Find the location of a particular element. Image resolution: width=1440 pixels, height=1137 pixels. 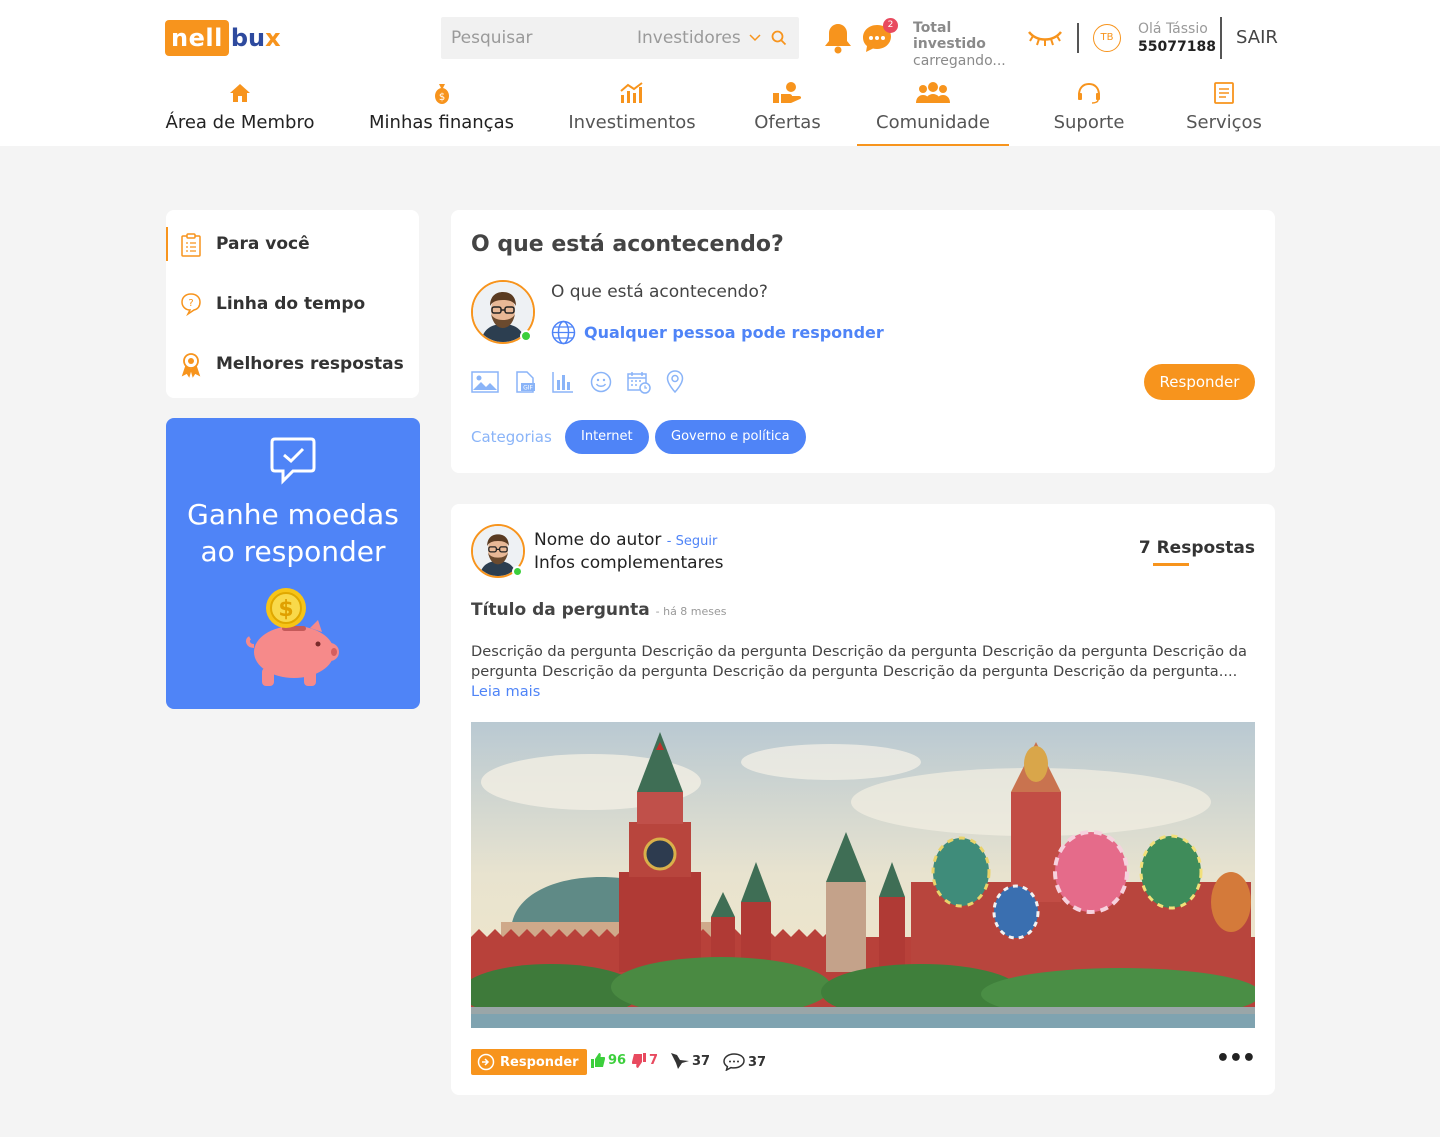

logo-text: bu is located at coordinates (248, 38).